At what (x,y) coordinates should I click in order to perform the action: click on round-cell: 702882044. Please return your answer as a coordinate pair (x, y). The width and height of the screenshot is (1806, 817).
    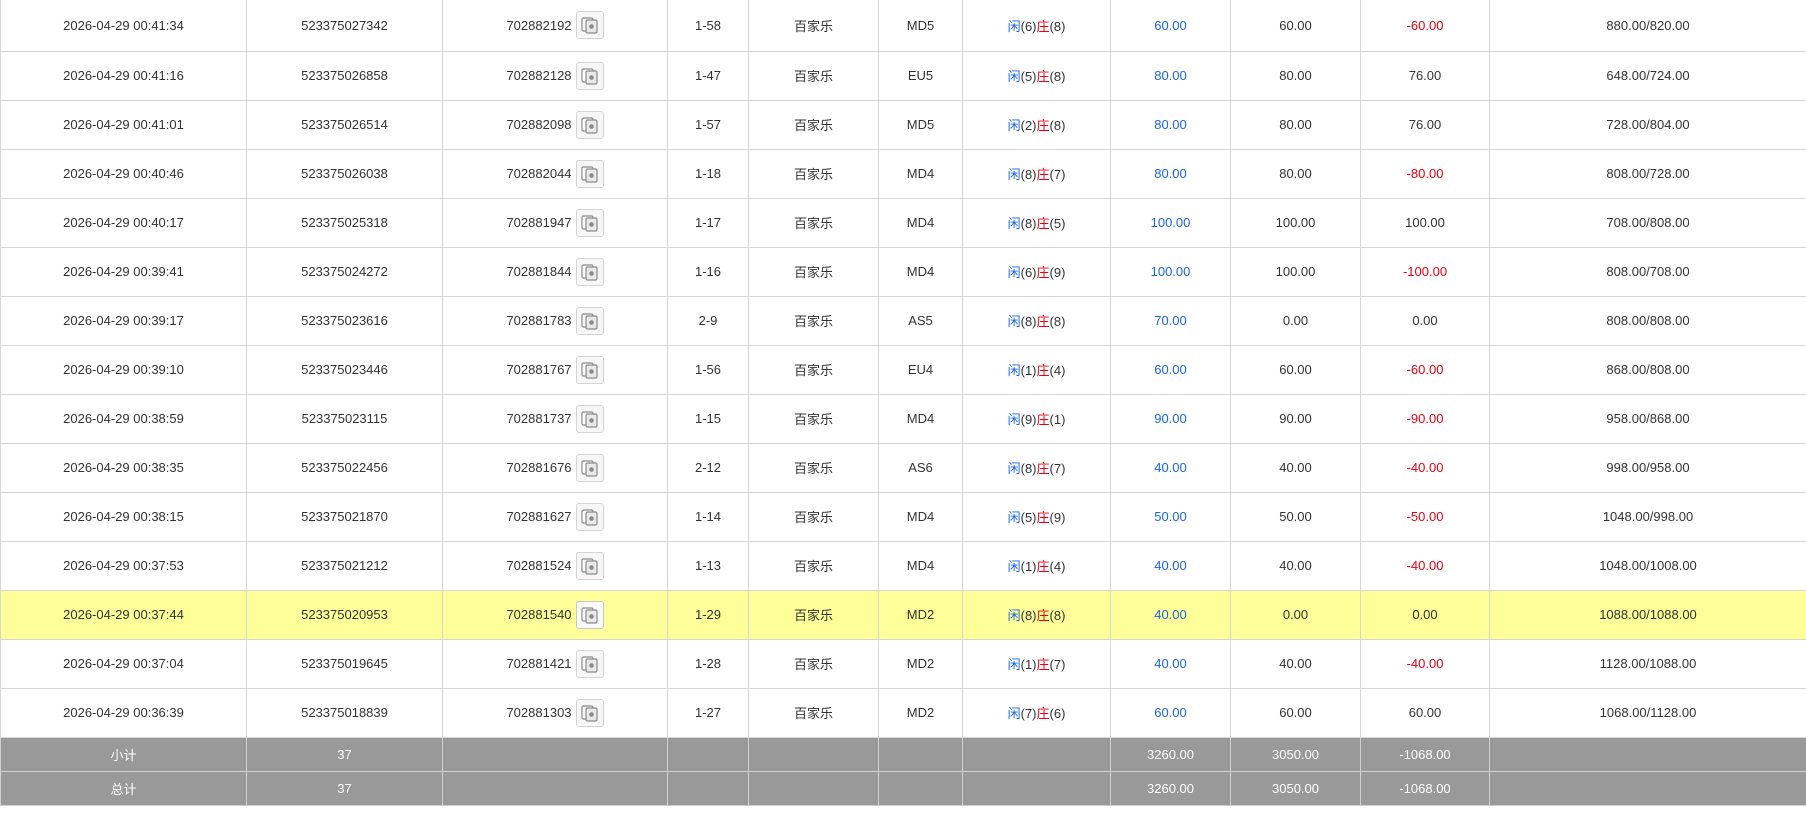
    Looking at the image, I should click on (555, 173).